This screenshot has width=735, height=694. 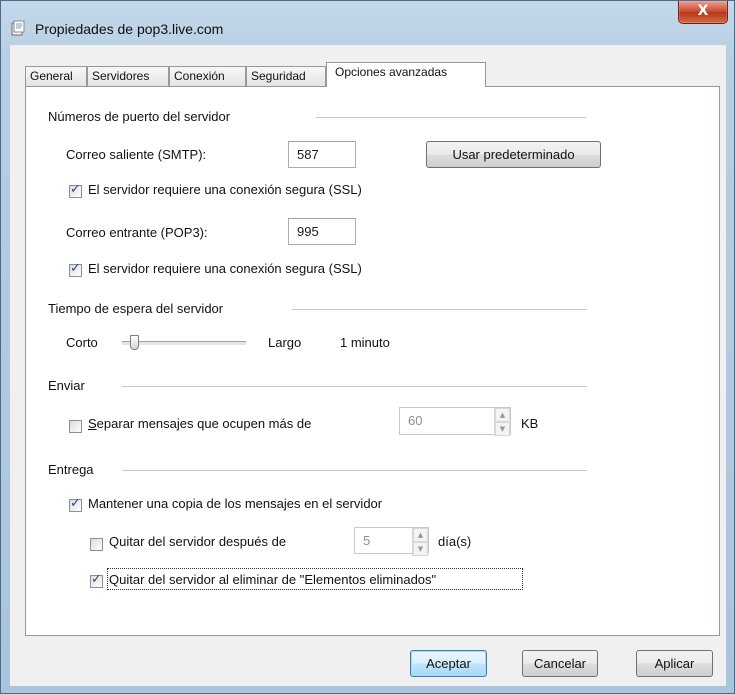 I want to click on ports-group-label: Números de puerto del servidor, so click(x=139, y=116).